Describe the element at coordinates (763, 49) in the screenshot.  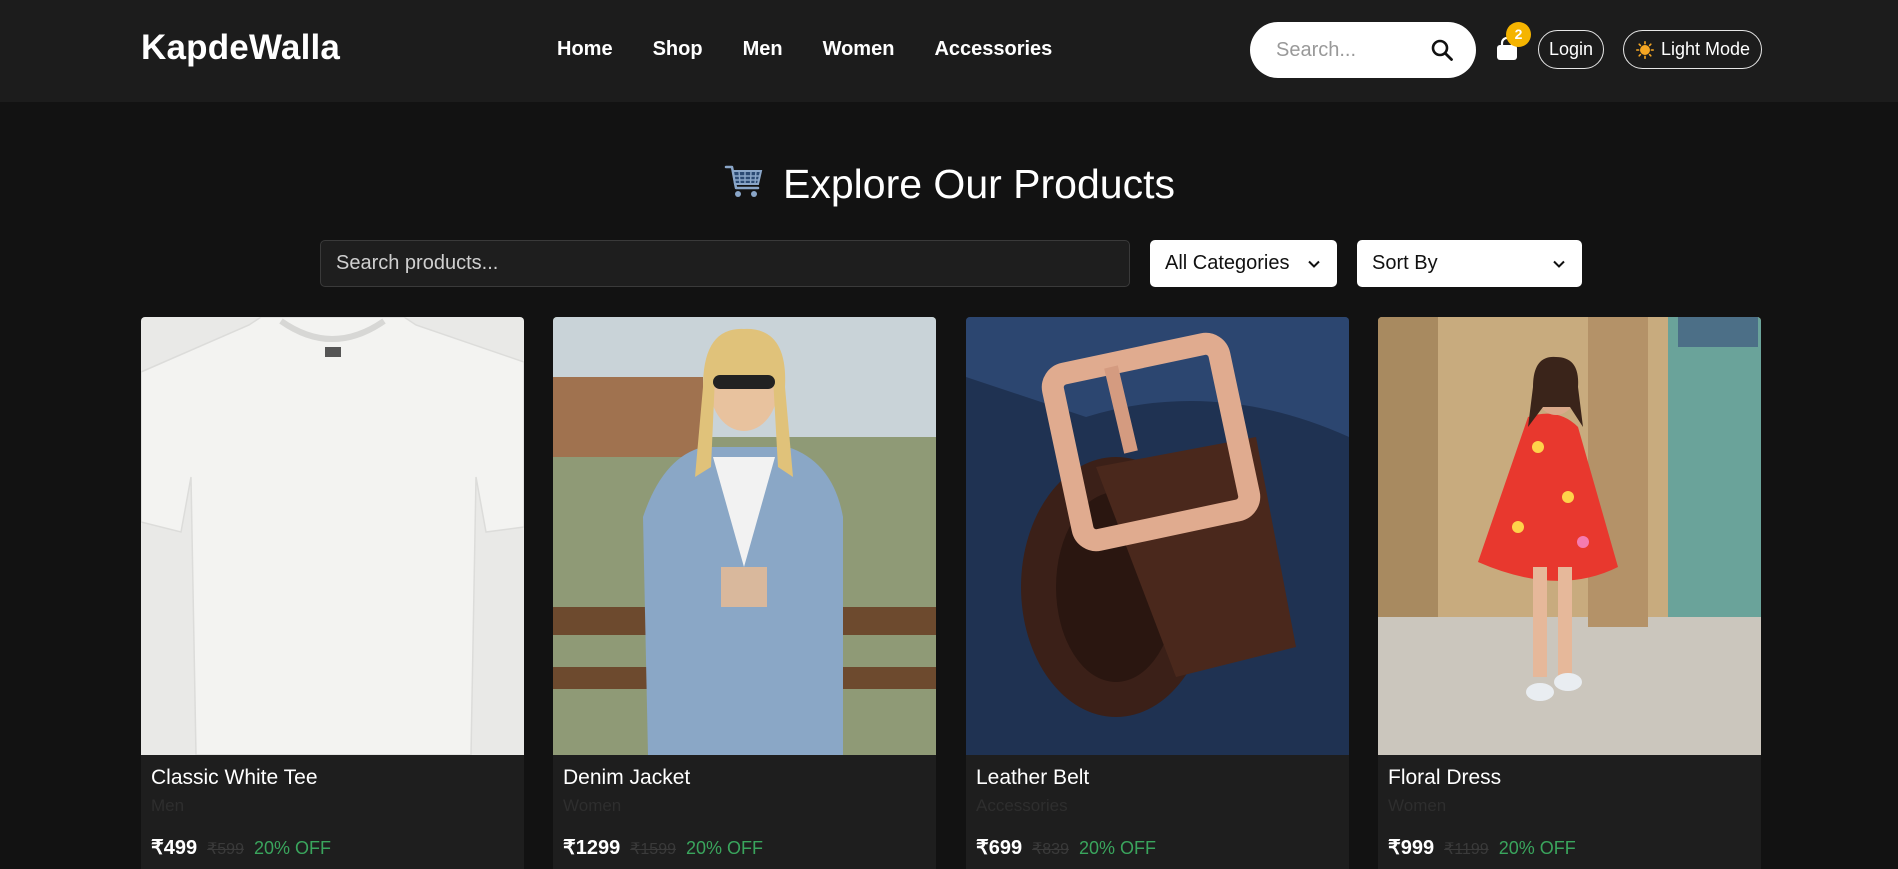
I see `nav-link-men: Men` at that location.